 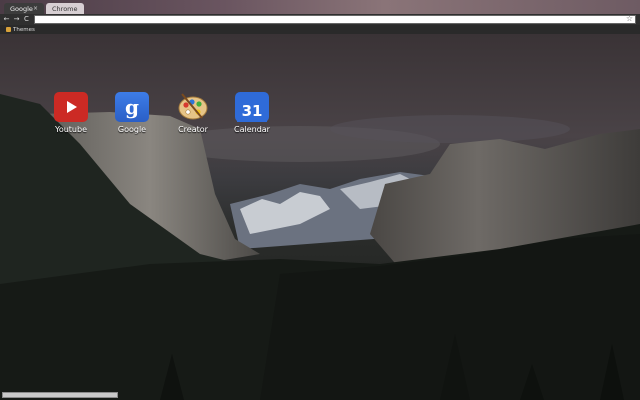 I want to click on bookmark-label: Themes, so click(x=24, y=29).